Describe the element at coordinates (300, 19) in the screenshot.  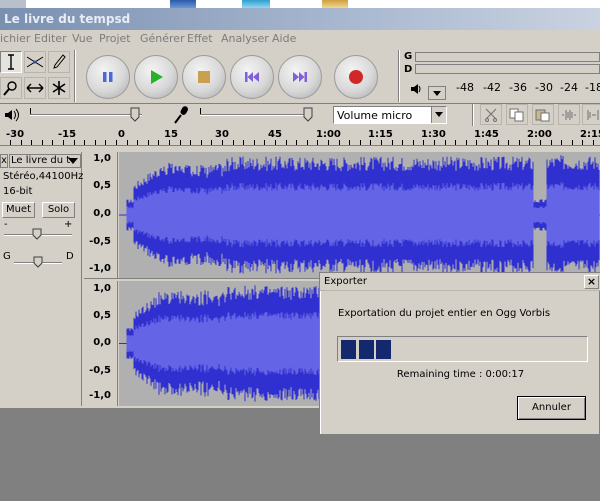
I see `window-titlebar: Le livre du tempsd` at that location.